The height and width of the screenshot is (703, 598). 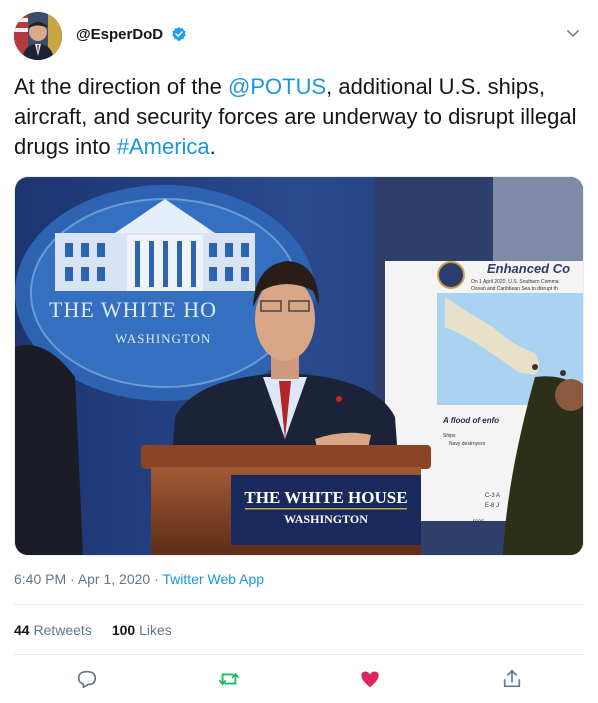 I want to click on avatar, so click(x=38, y=36).